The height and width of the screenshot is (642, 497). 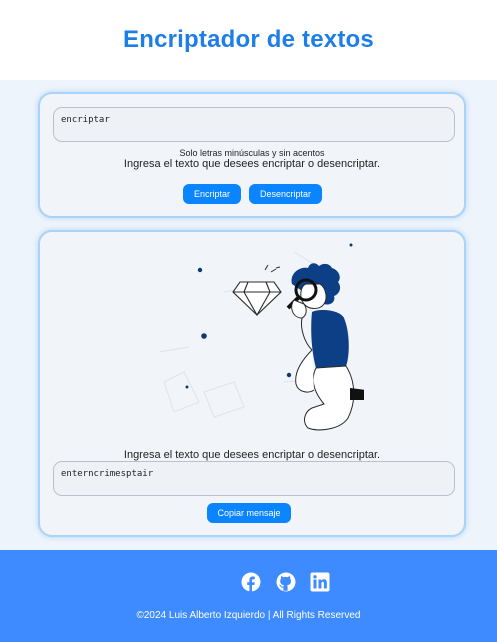 What do you see at coordinates (249, 513) in the screenshot?
I see `copy-button: Copiar mensaje` at bounding box center [249, 513].